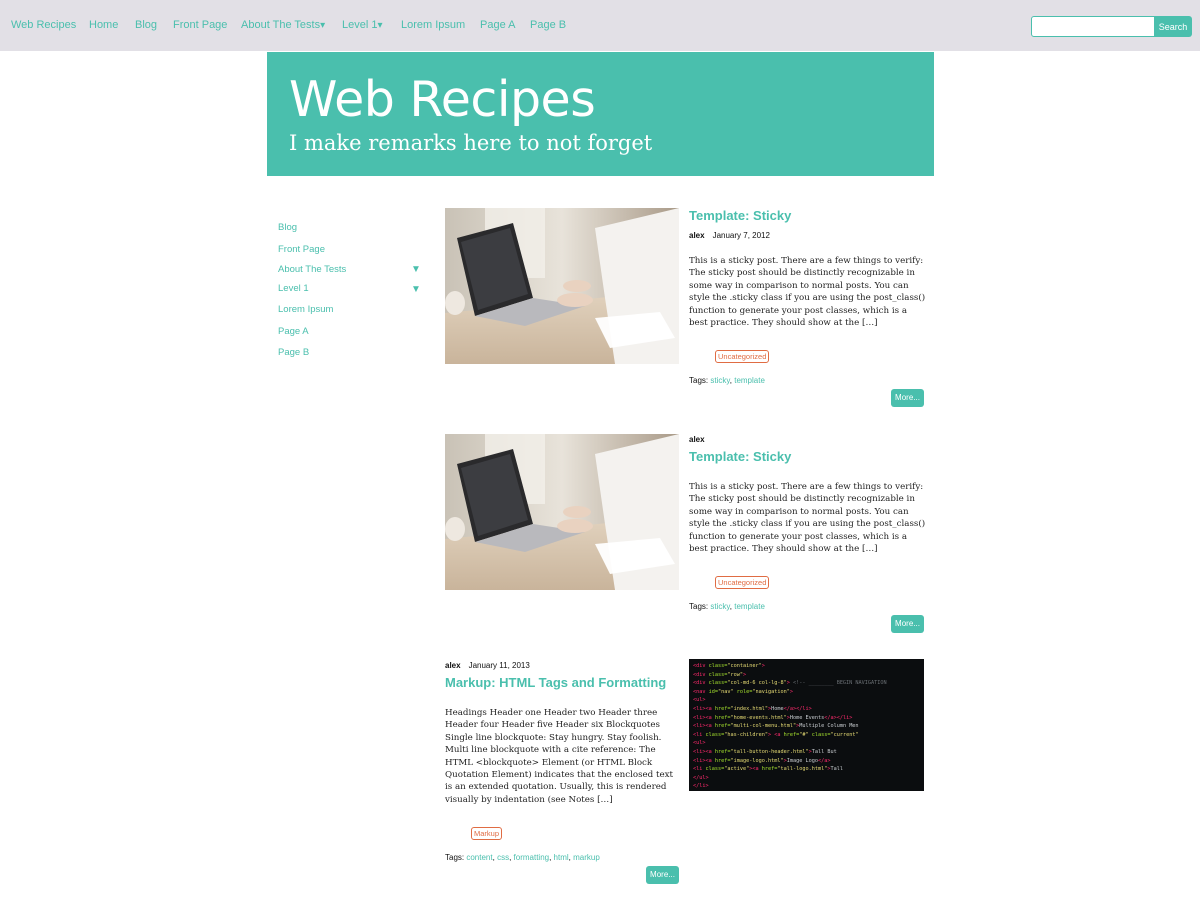  I want to click on tag-link: css, so click(503, 857).